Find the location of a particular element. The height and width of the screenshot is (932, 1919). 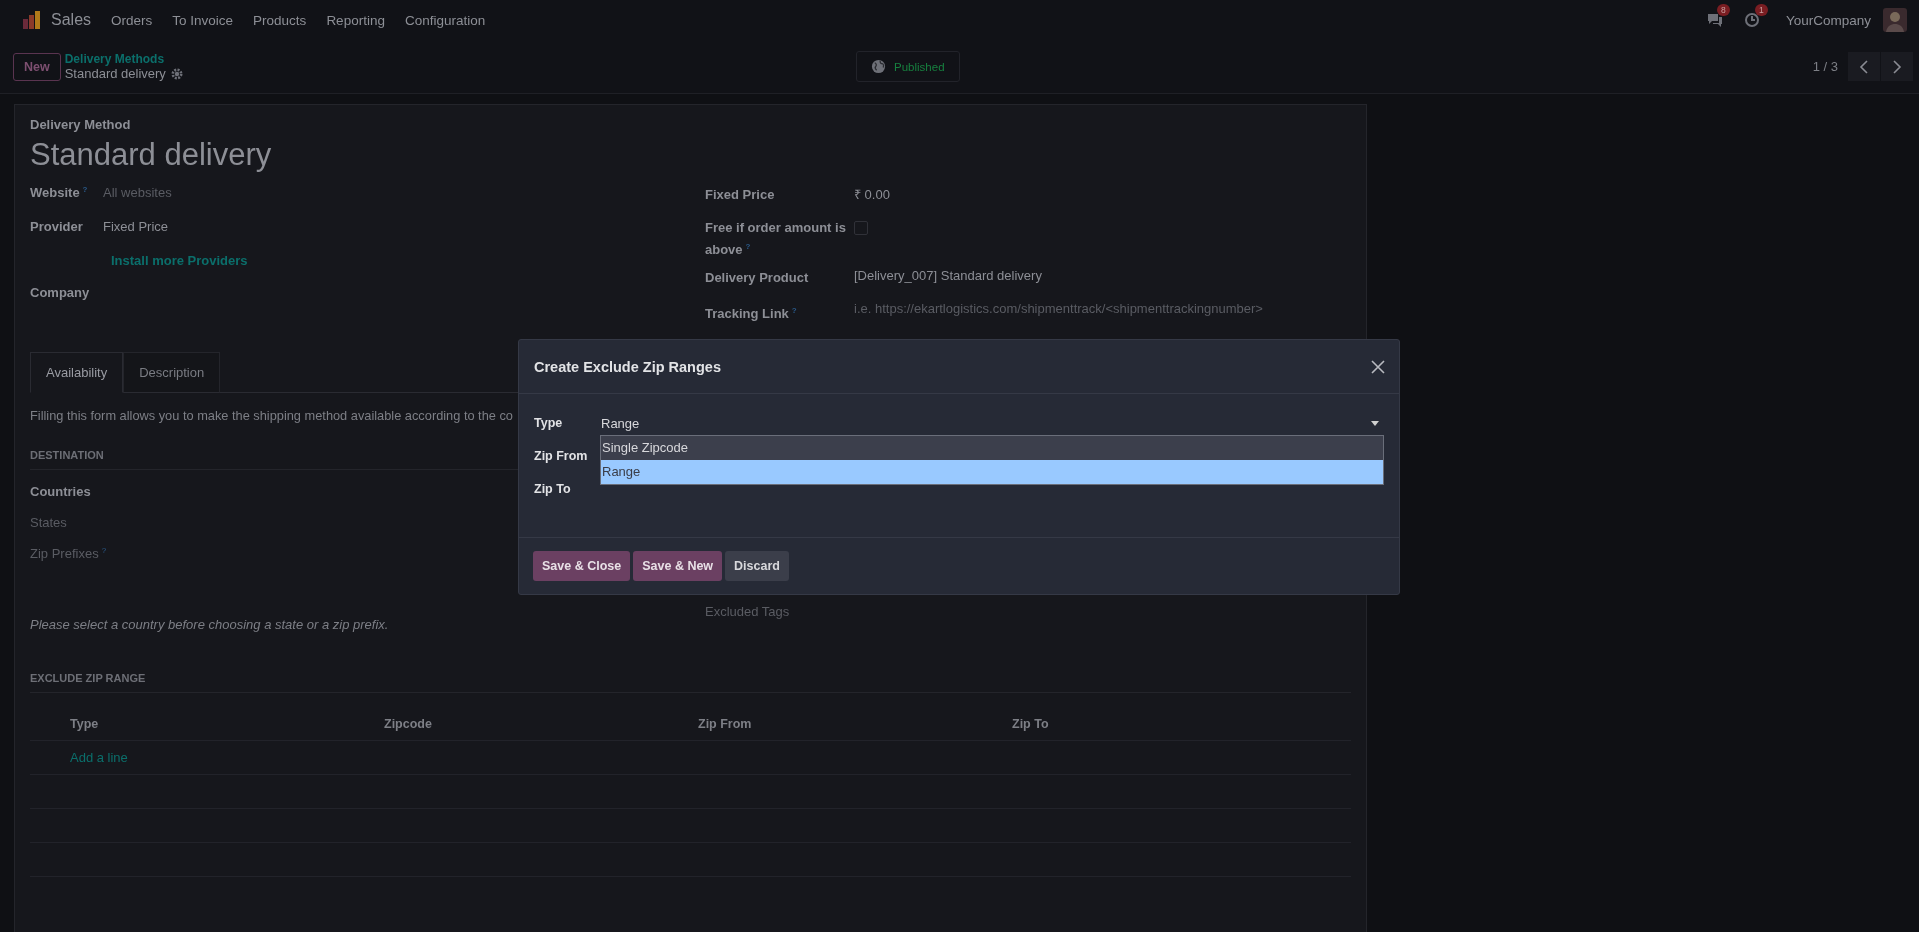

record-name: Standard delivery is located at coordinates (115, 73).